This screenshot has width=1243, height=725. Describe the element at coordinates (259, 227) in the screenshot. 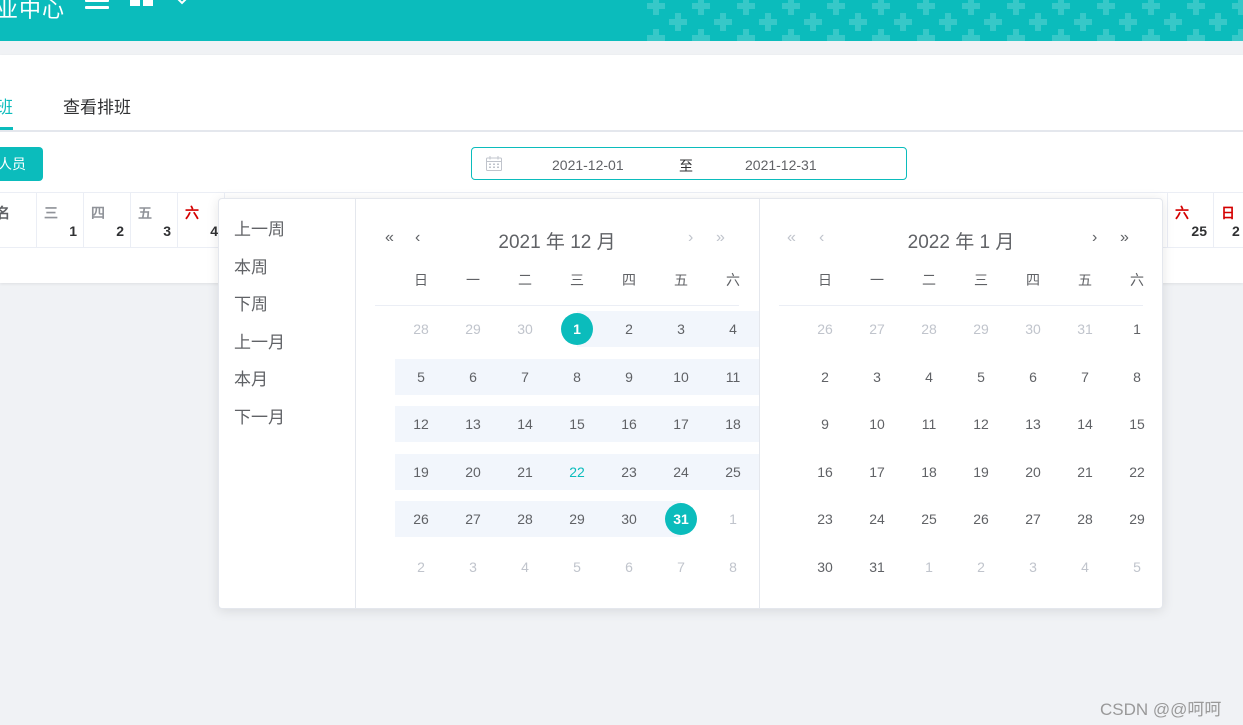

I see `shortcut-last-week: 上一周` at that location.